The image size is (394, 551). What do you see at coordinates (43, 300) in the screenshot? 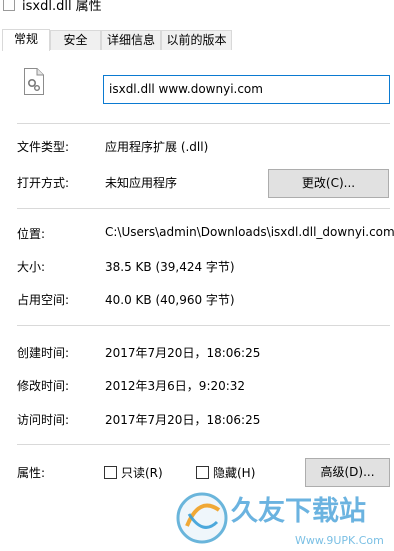
I see `size-on-disk-label: 占用空间:` at bounding box center [43, 300].